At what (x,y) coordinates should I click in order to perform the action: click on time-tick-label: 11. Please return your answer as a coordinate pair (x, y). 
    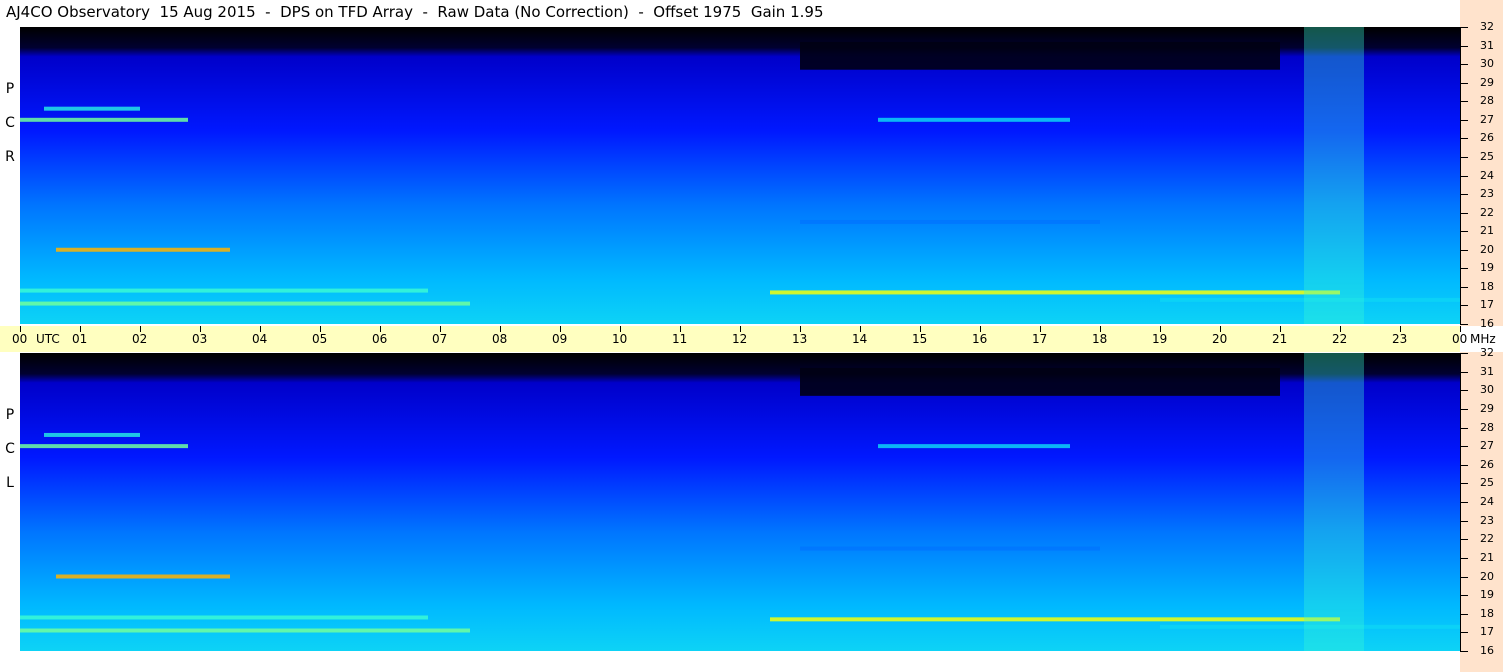
    Looking at the image, I should click on (680, 339).